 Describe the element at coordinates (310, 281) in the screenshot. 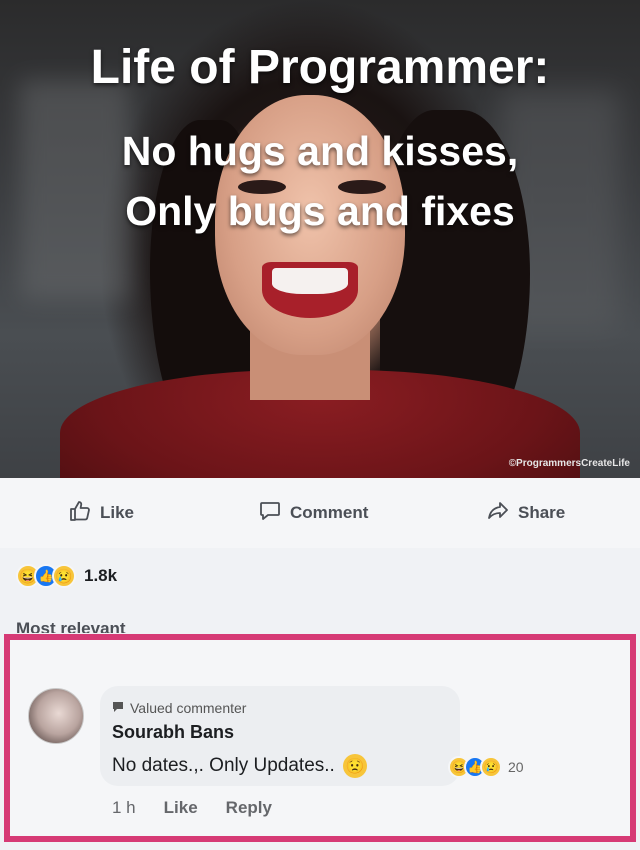

I see `teeth` at that location.